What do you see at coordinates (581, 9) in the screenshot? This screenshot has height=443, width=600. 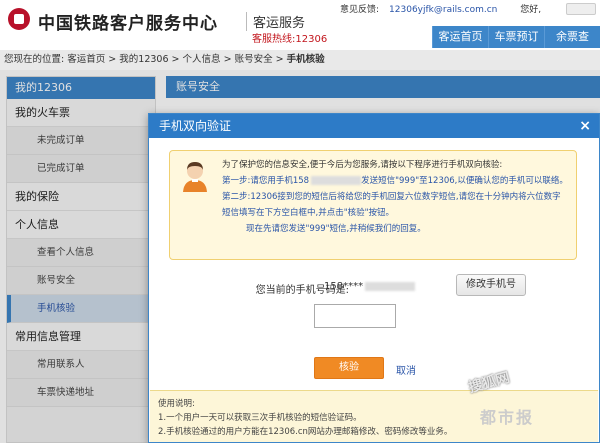 I see `user-name-badge` at bounding box center [581, 9].